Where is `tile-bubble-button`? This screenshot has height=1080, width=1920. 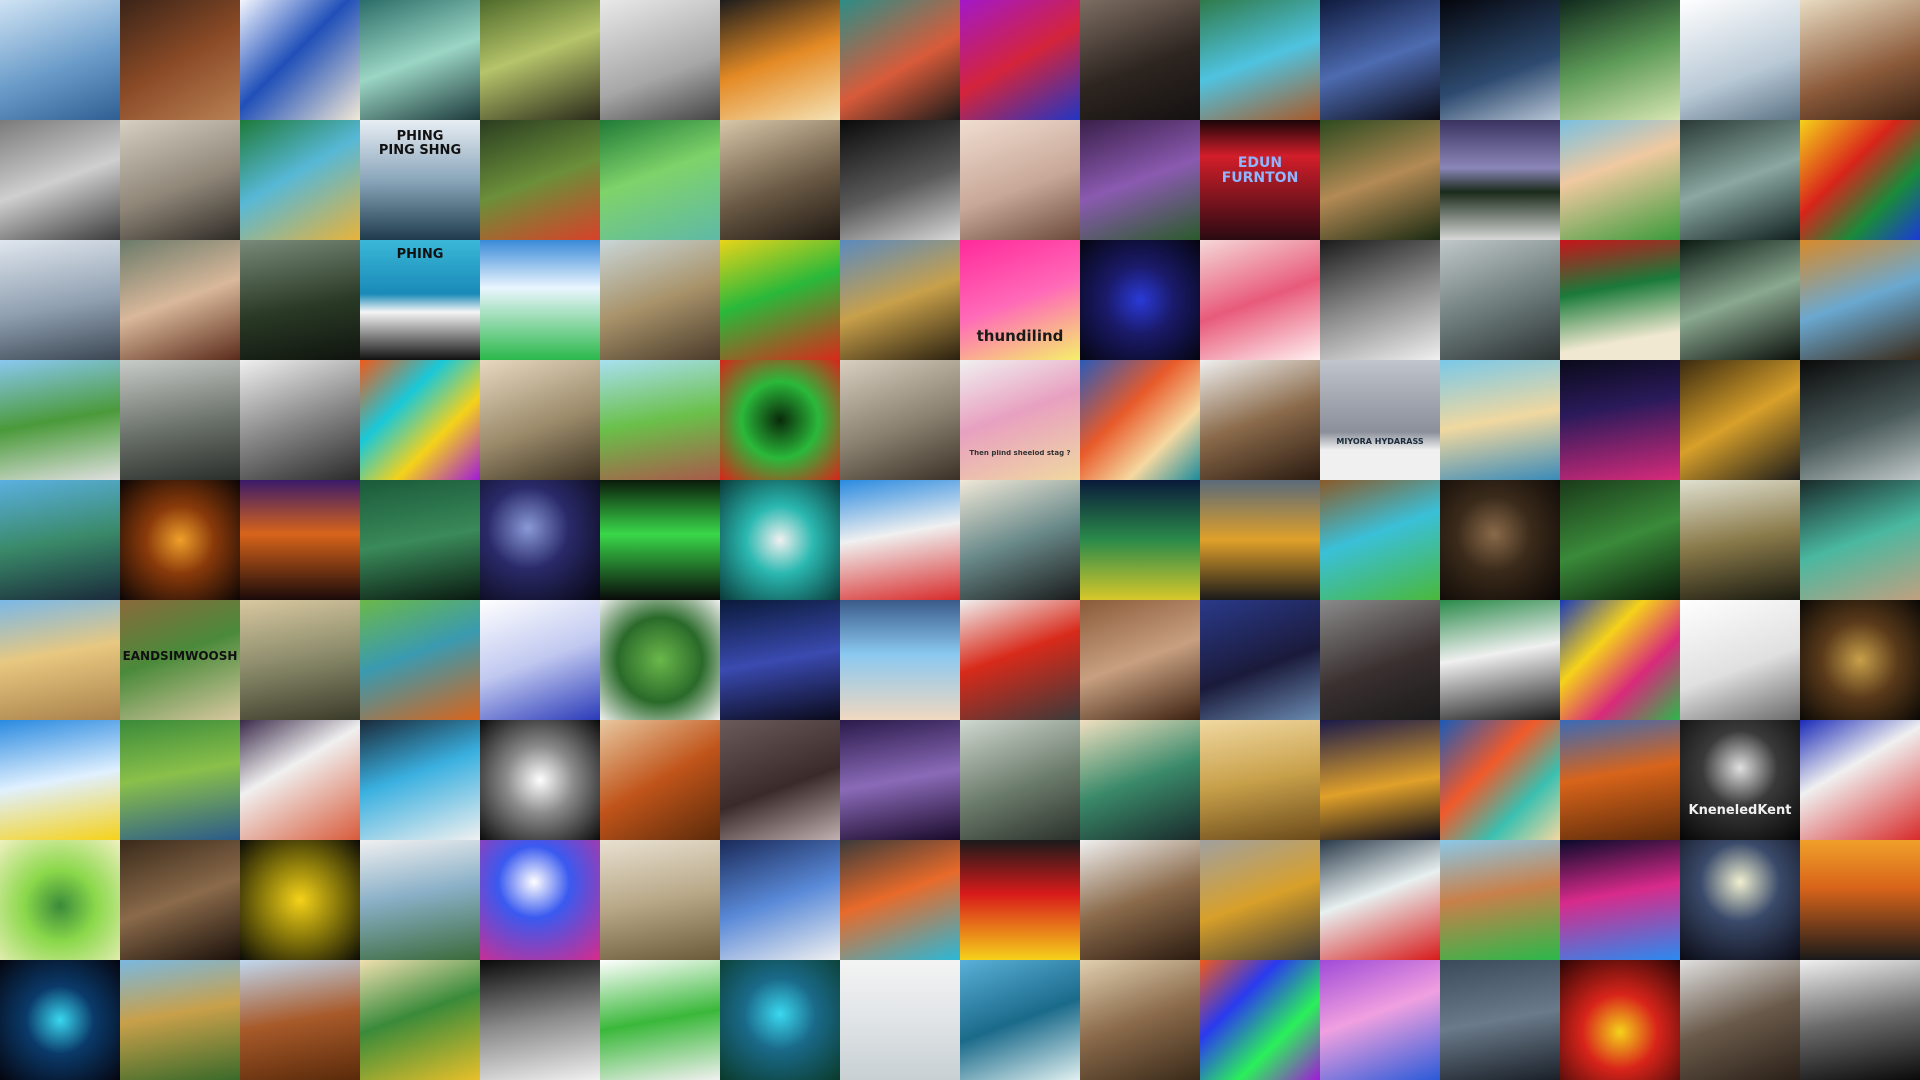 tile-bubble-button is located at coordinates (1380, 900).